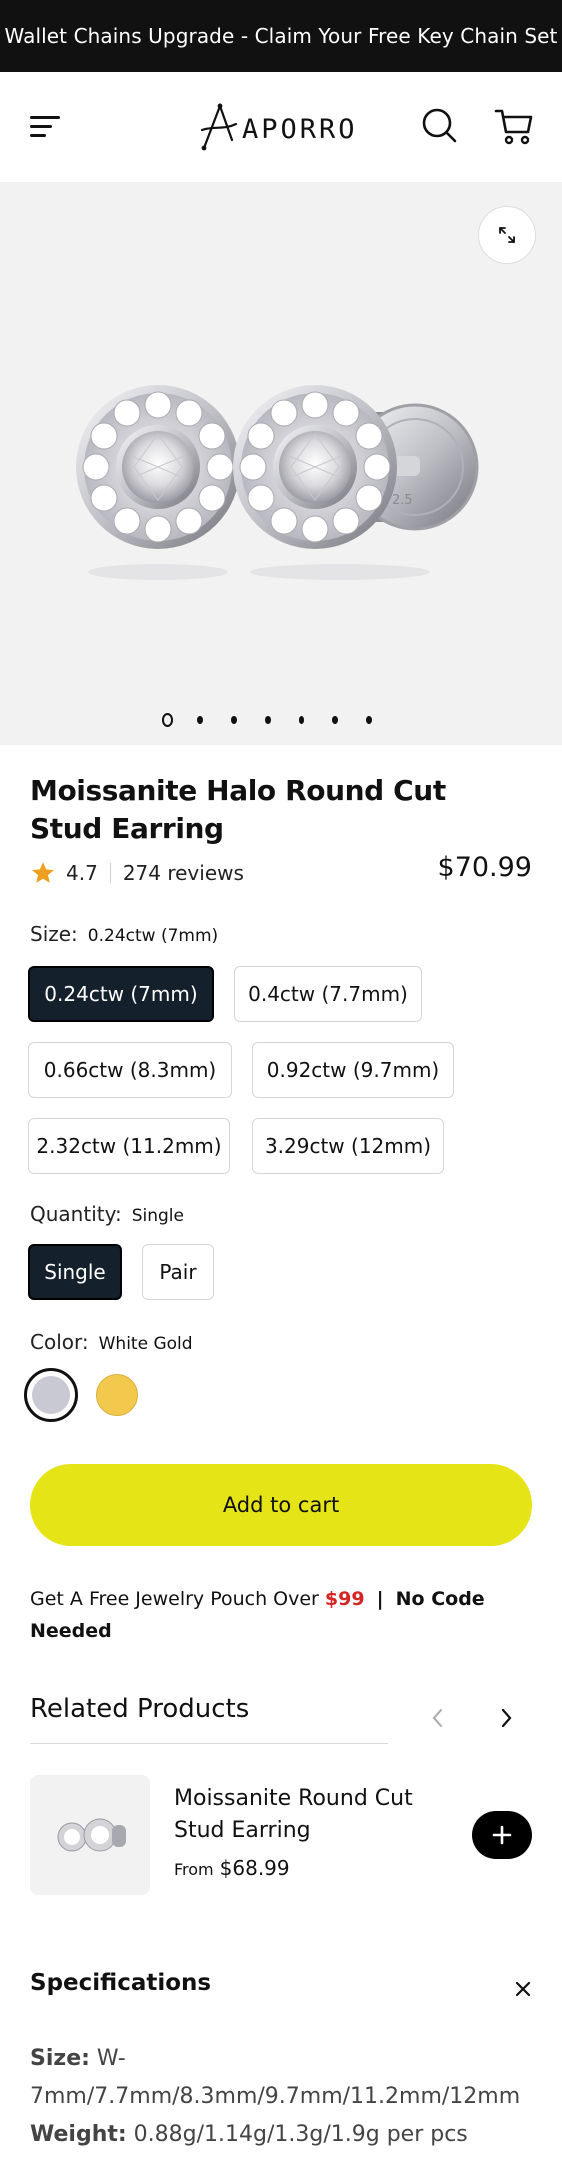 The width and height of the screenshot is (562, 2160). I want to click on price-from-label: From, so click(194, 1869).